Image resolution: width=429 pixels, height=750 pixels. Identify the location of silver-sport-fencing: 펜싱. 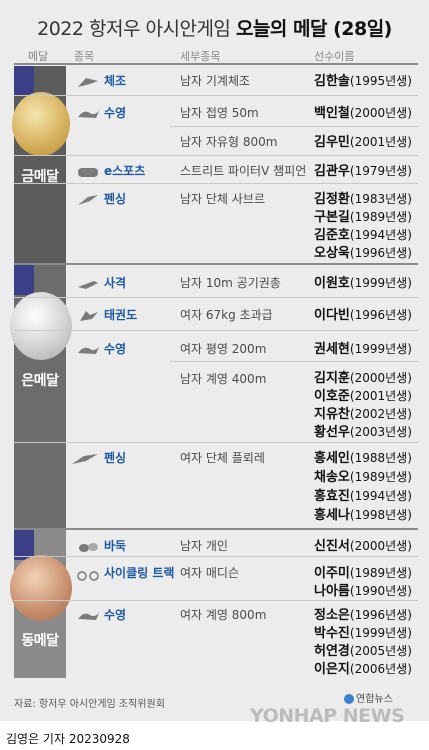
(115, 458).